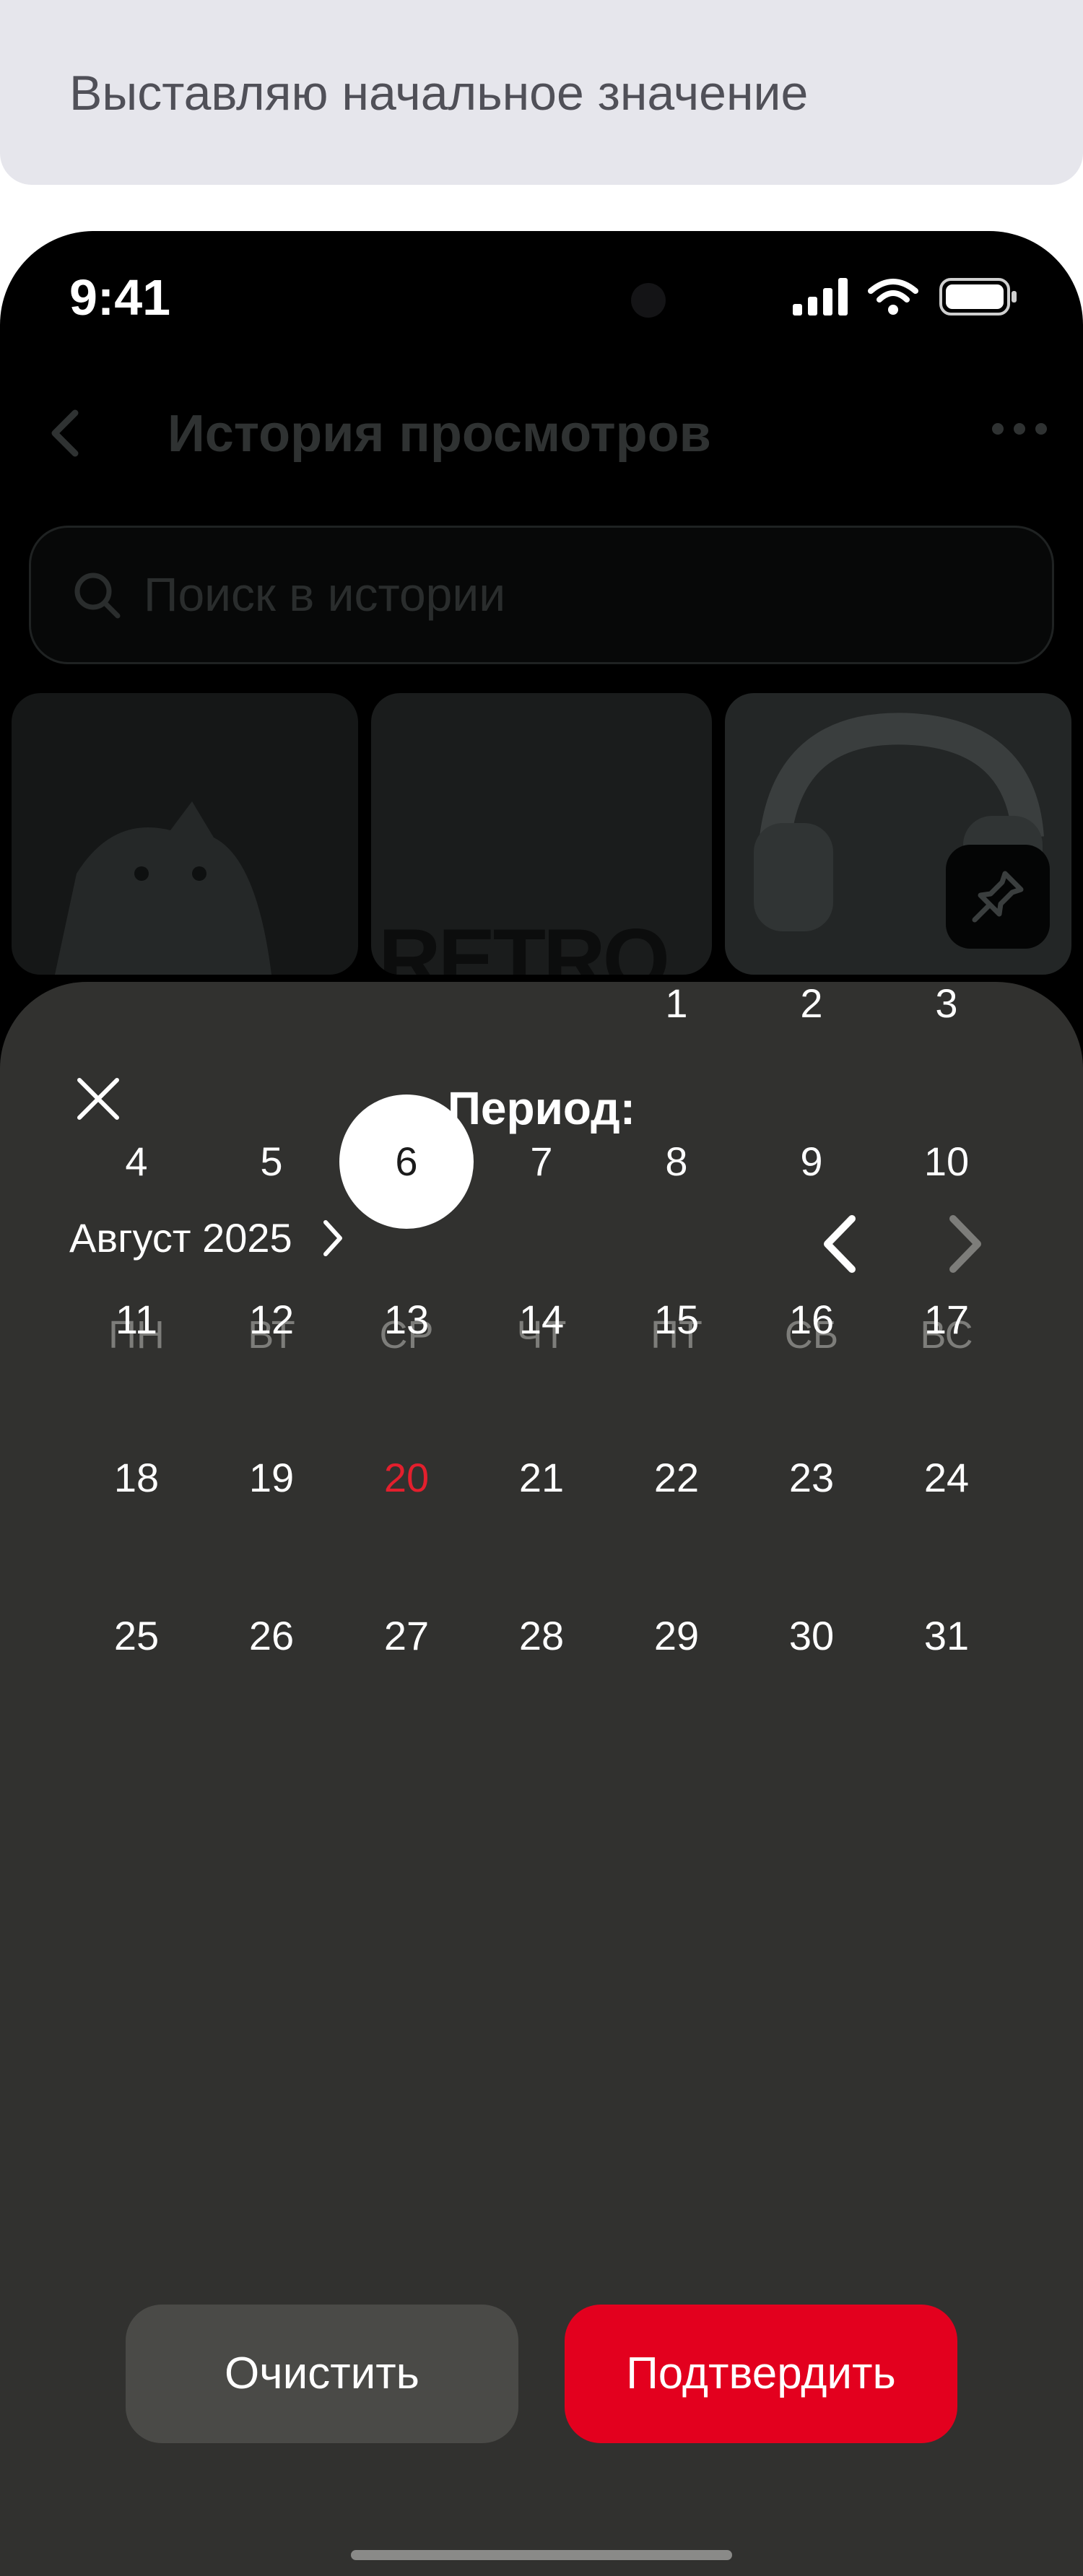 Image resolution: width=1083 pixels, height=2576 pixels. I want to click on calendar-day: 28, so click(541, 1636).